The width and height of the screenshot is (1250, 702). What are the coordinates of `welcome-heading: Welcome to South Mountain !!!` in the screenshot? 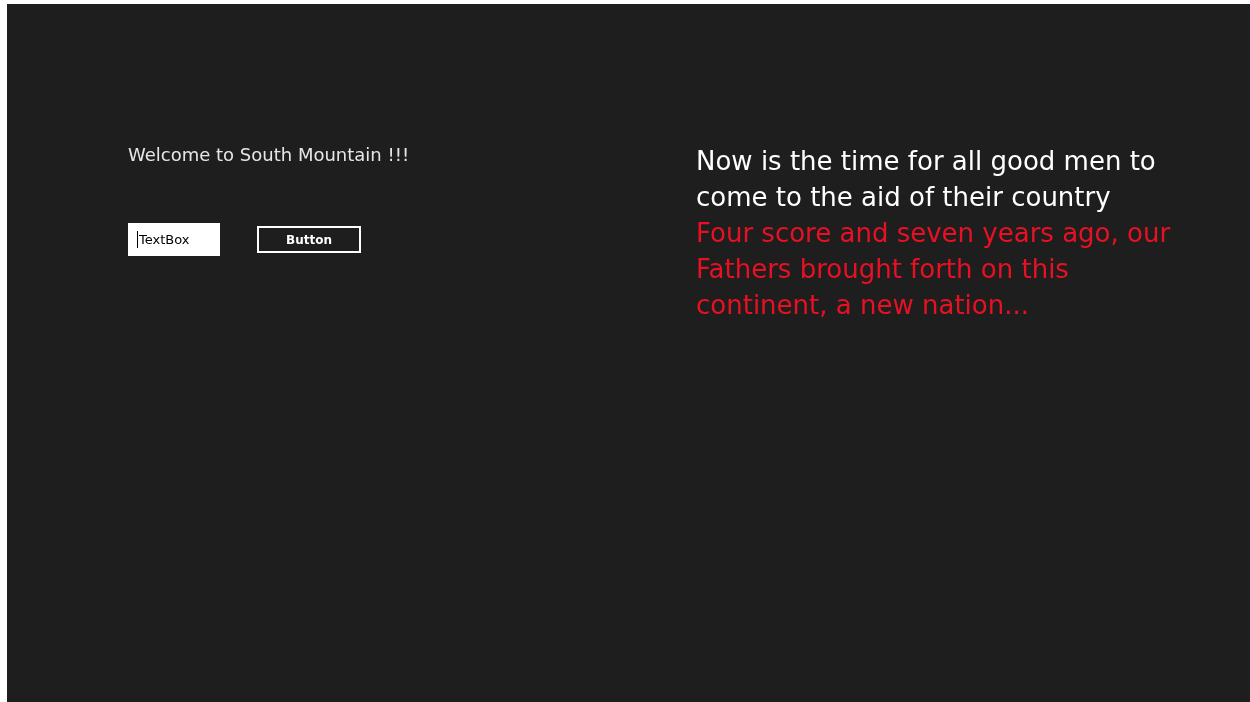 It's located at (269, 155).